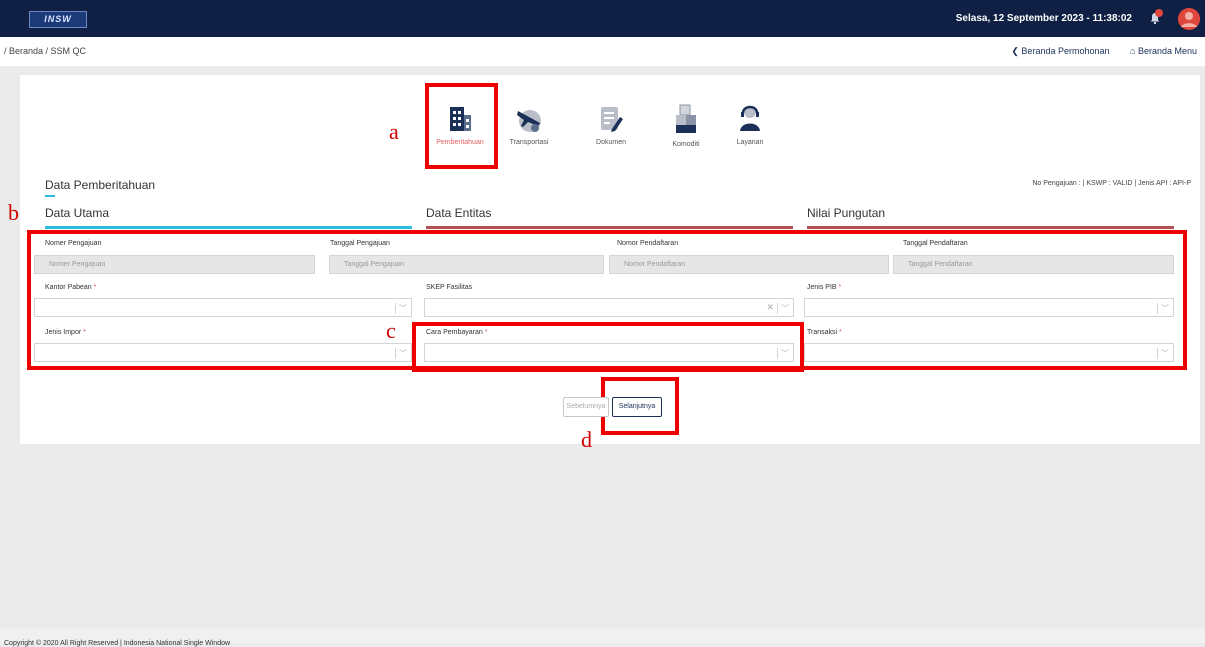 This screenshot has height=647, width=1205. Describe the element at coordinates (449, 287) in the screenshot. I see `skep-fasilitas-label: SKEP Fasilitas` at that location.